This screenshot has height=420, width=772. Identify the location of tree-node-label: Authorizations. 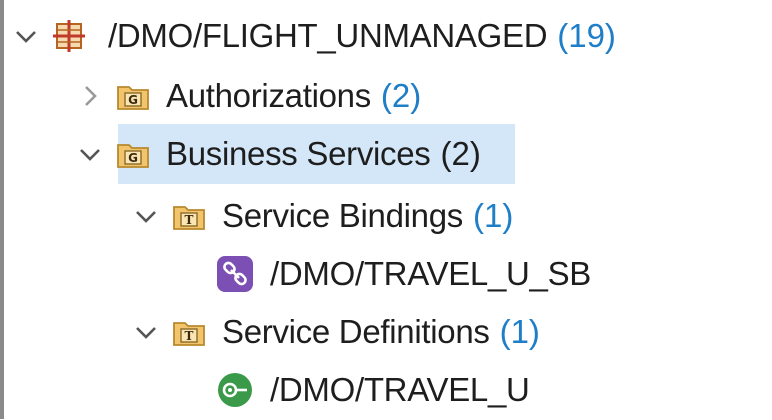
(268, 95).